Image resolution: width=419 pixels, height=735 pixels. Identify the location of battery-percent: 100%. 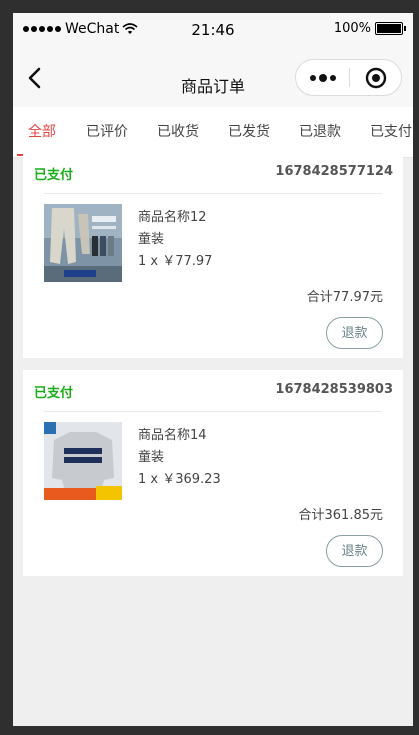
(352, 28).